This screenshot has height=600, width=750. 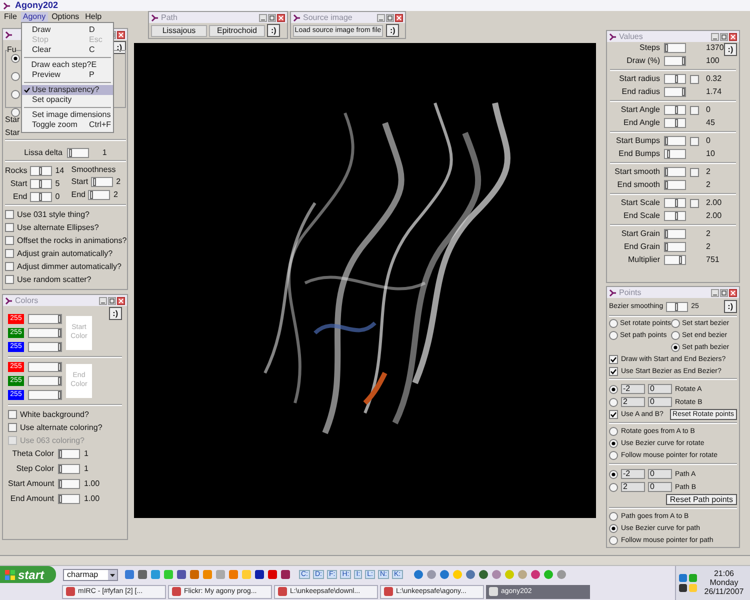 I want to click on menu-item: Clear C, so click(x=67, y=50).